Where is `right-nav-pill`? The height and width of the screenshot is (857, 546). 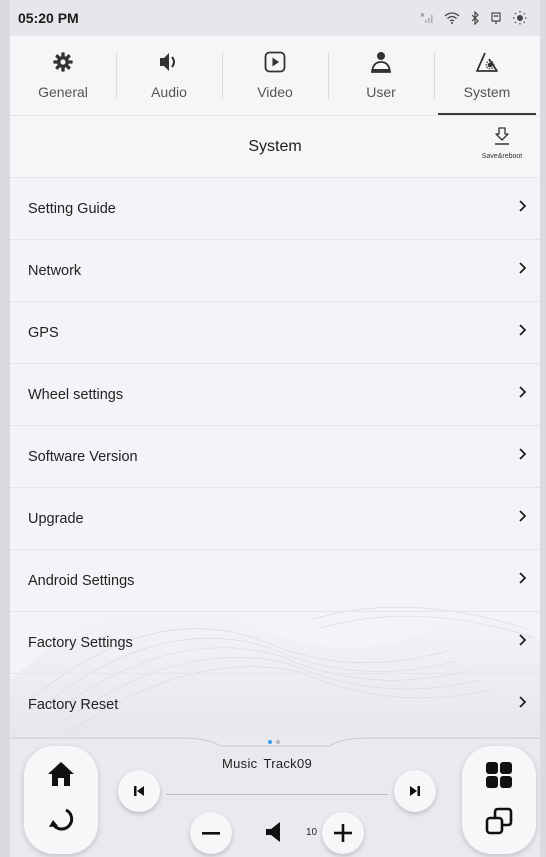
right-nav-pill is located at coordinates (499, 800).